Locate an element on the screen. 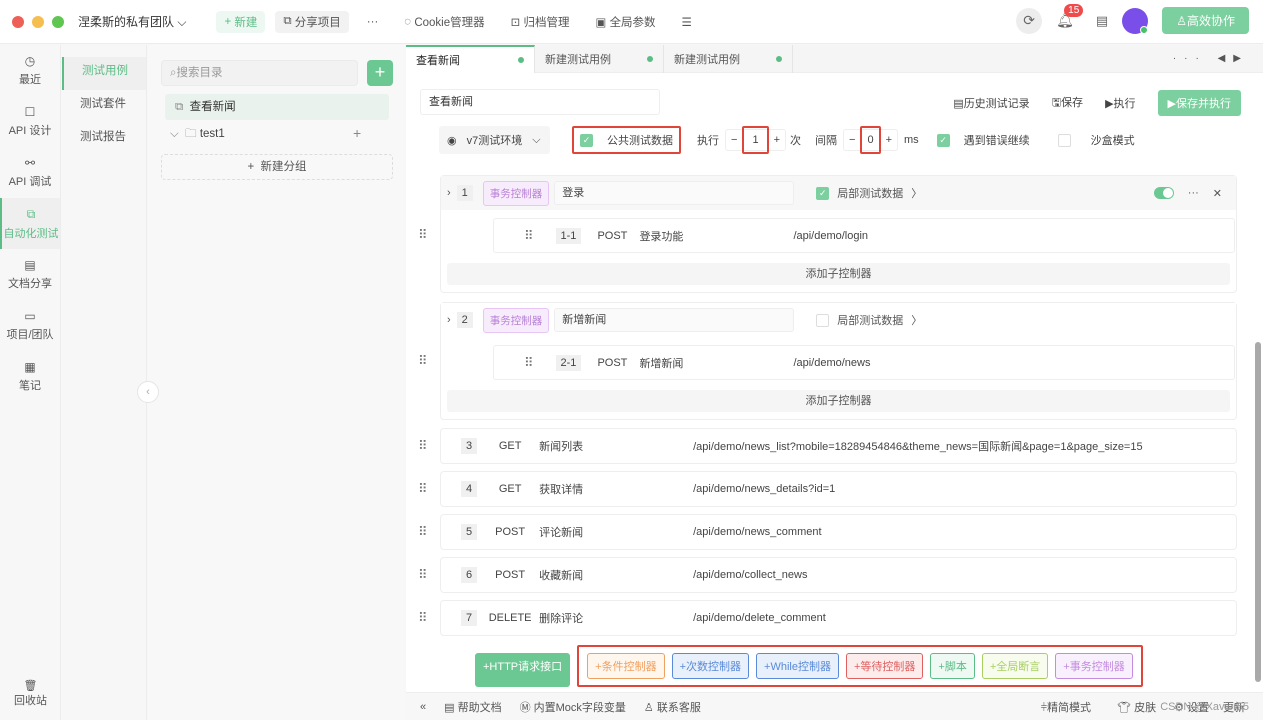 This screenshot has width=1263, height=720. tab-view-news: 查看新闻 is located at coordinates (470, 58).